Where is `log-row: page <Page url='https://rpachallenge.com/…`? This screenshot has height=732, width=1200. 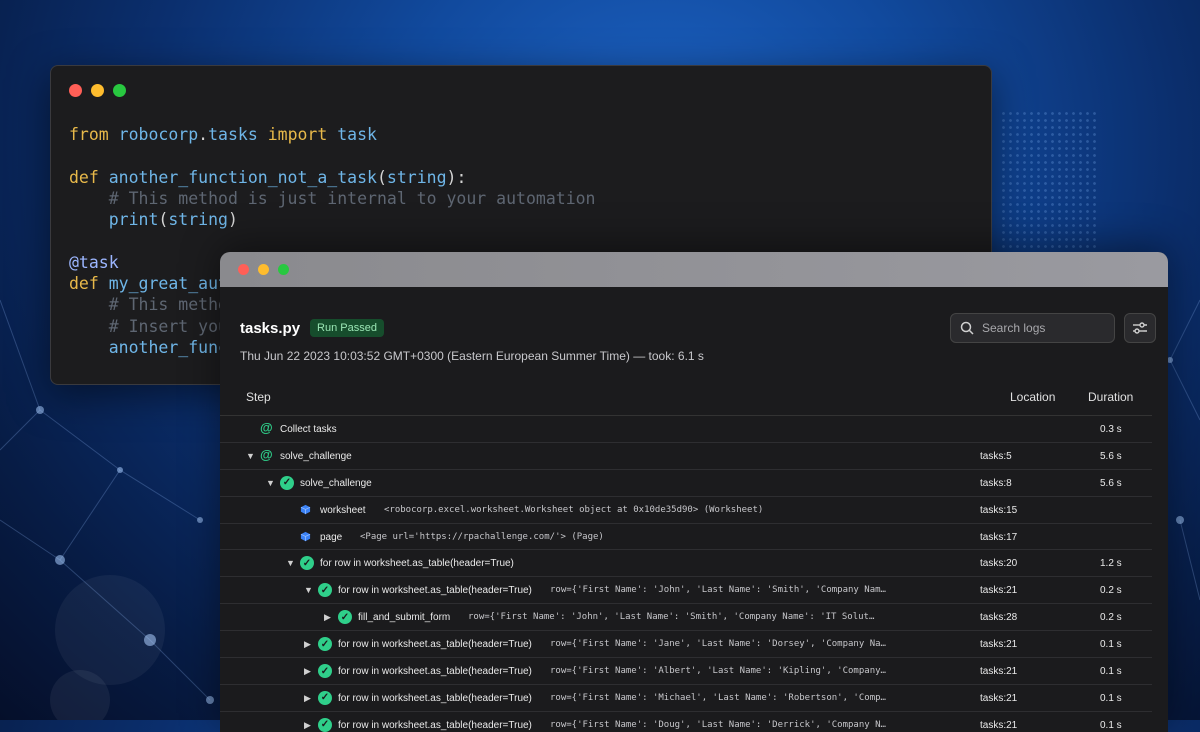 log-row: page <Page url='https://rpachallenge.com/… is located at coordinates (686, 537).